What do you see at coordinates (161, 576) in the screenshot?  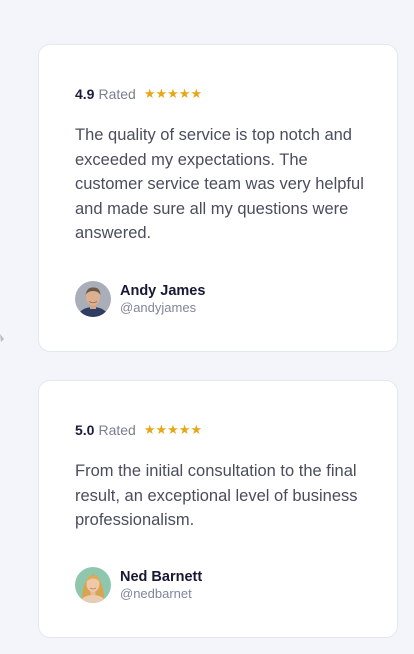 I see `author-name: Ned Barnett` at bounding box center [161, 576].